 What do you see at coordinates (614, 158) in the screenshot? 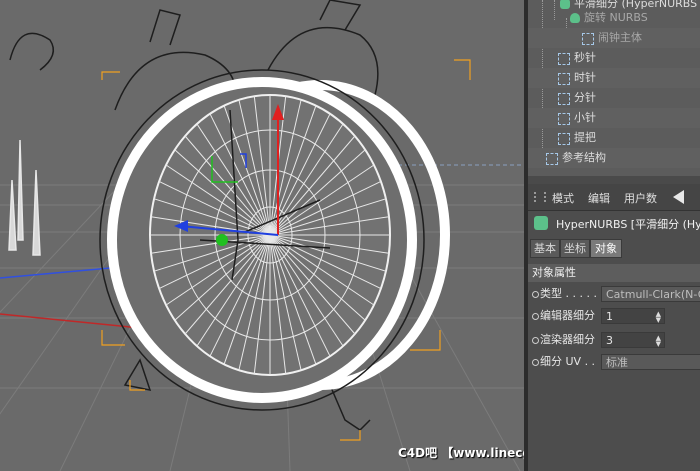
I see `tree-item-reference: 参考结构` at bounding box center [614, 158].